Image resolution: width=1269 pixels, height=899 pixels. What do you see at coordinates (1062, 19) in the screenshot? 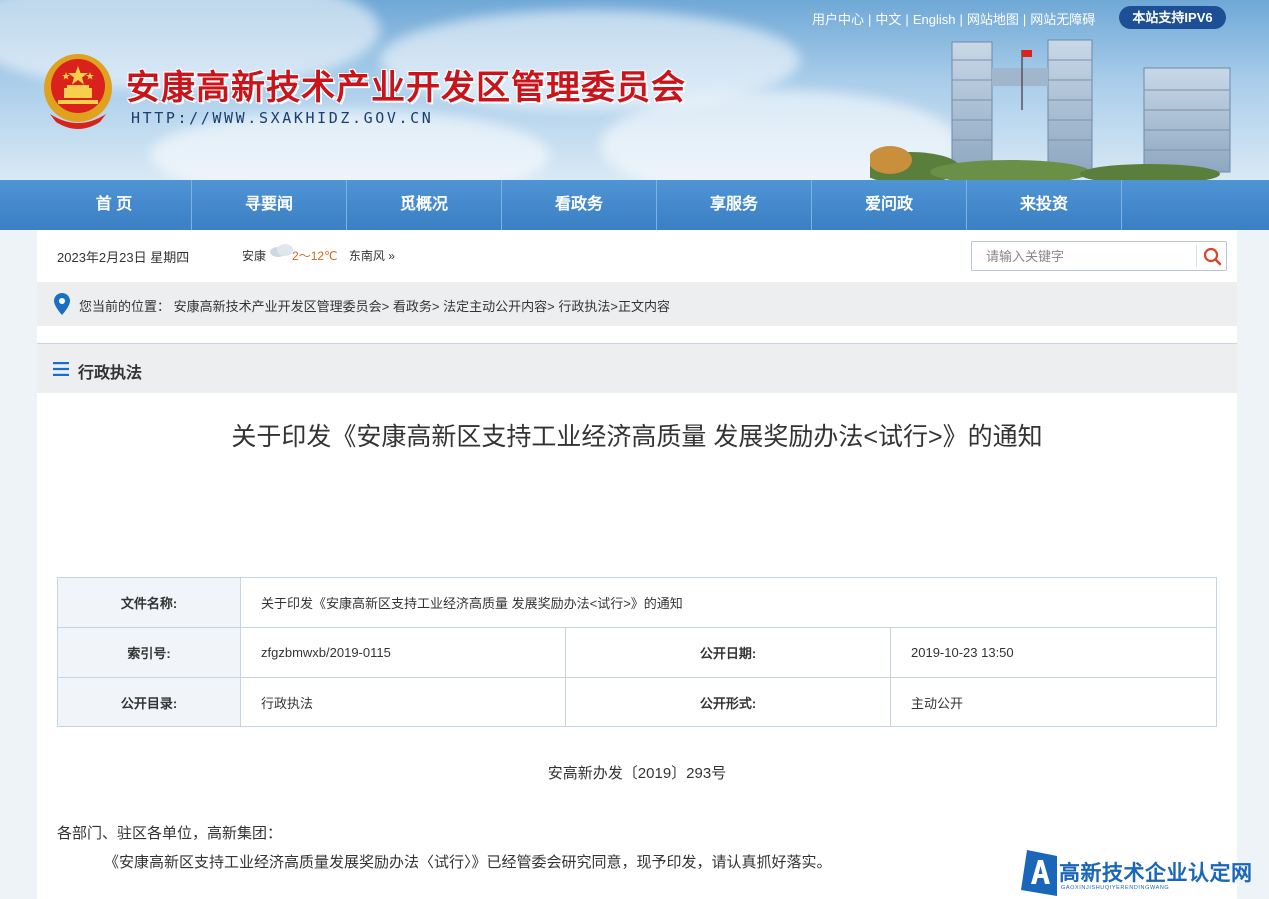
I see `accessibility-link: 网站无障碍` at bounding box center [1062, 19].